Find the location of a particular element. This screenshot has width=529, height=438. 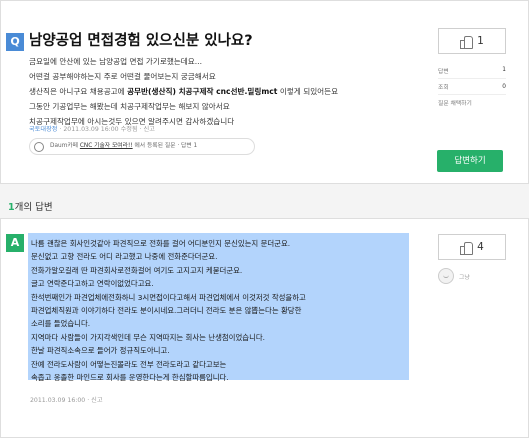

answer-line: 문신없고 고향 전라도 어디 라고했고 나중에 전화준다더군요. is located at coordinates (124, 257).